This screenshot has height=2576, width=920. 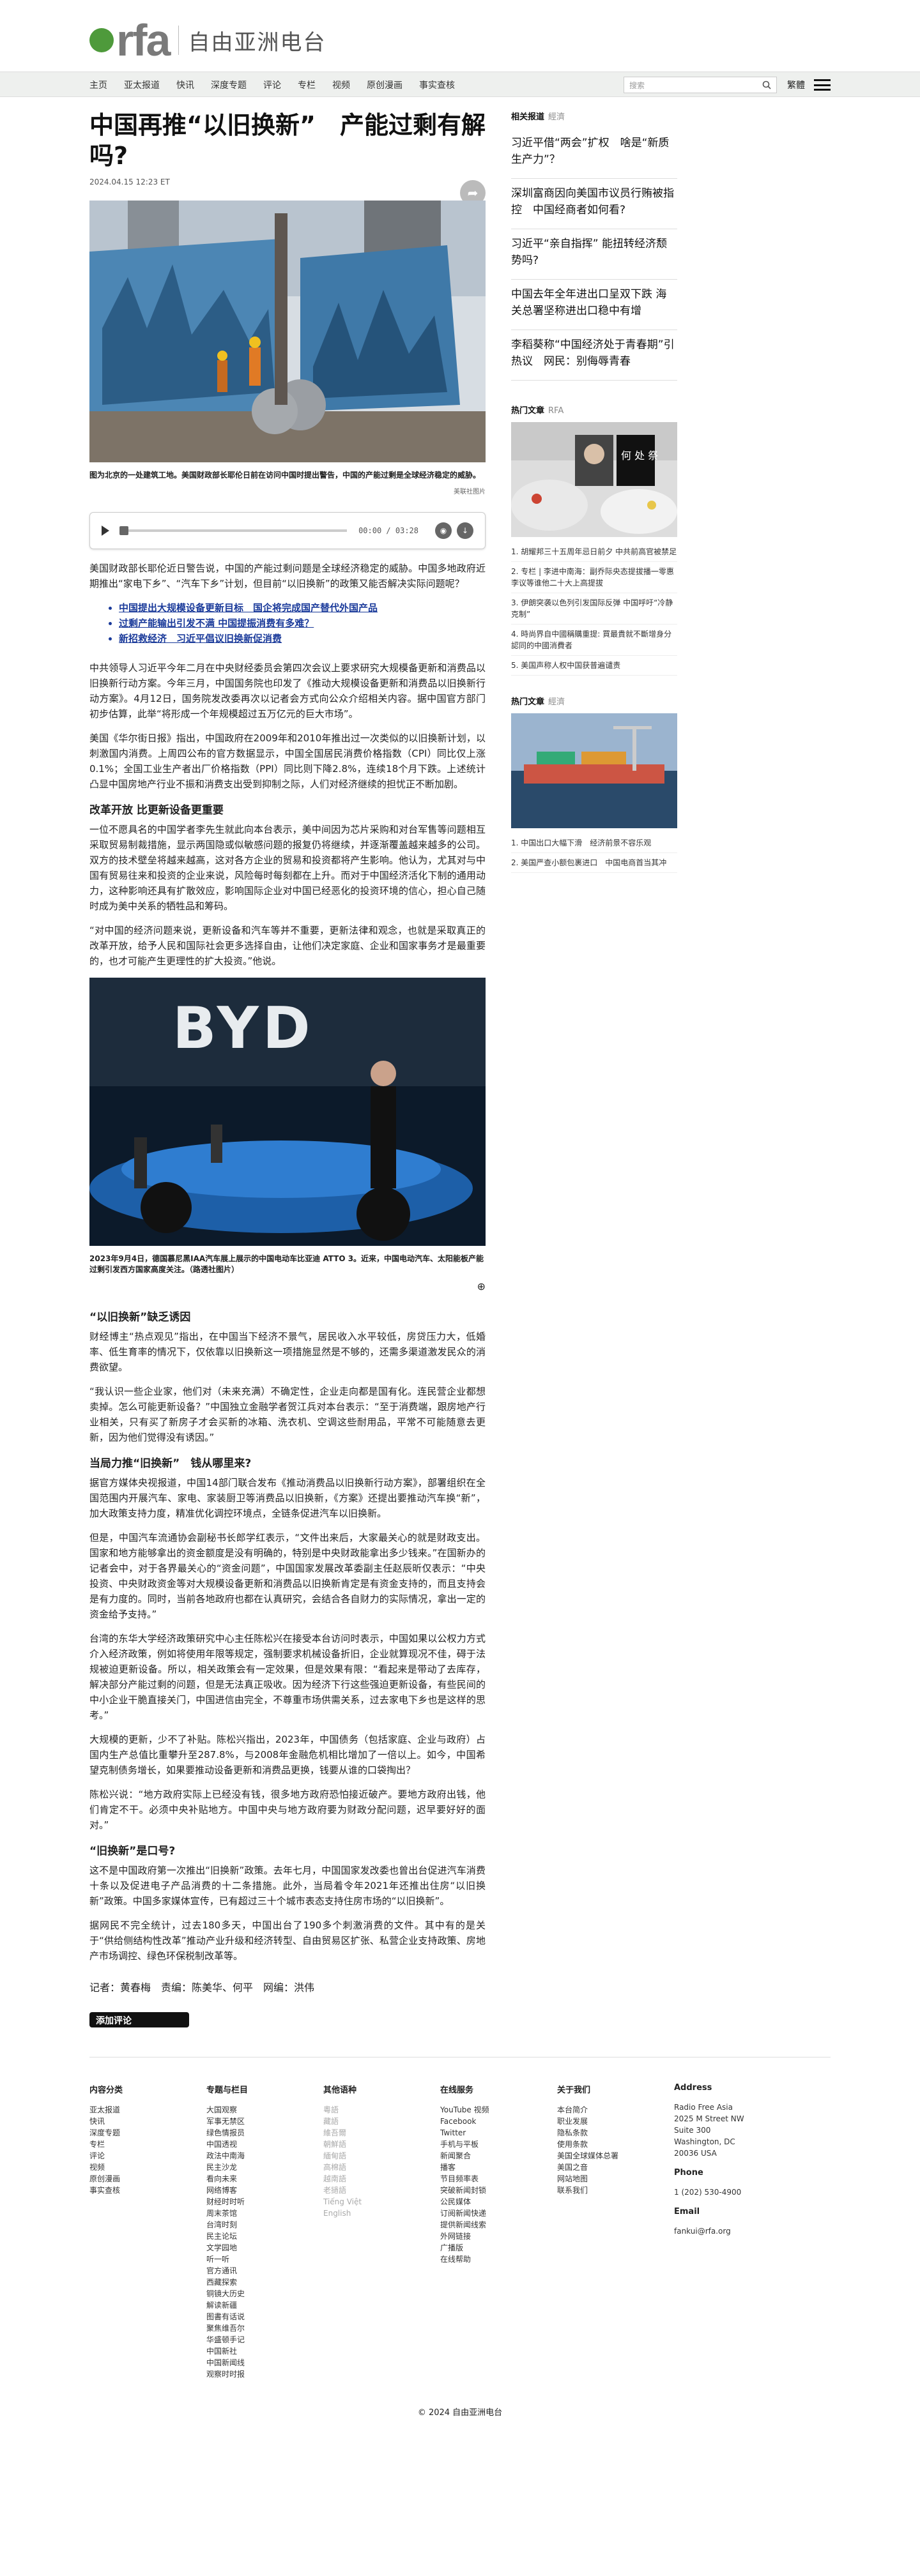 What do you see at coordinates (147, 2144) in the screenshot?
I see `footer-link: 专栏` at bounding box center [147, 2144].